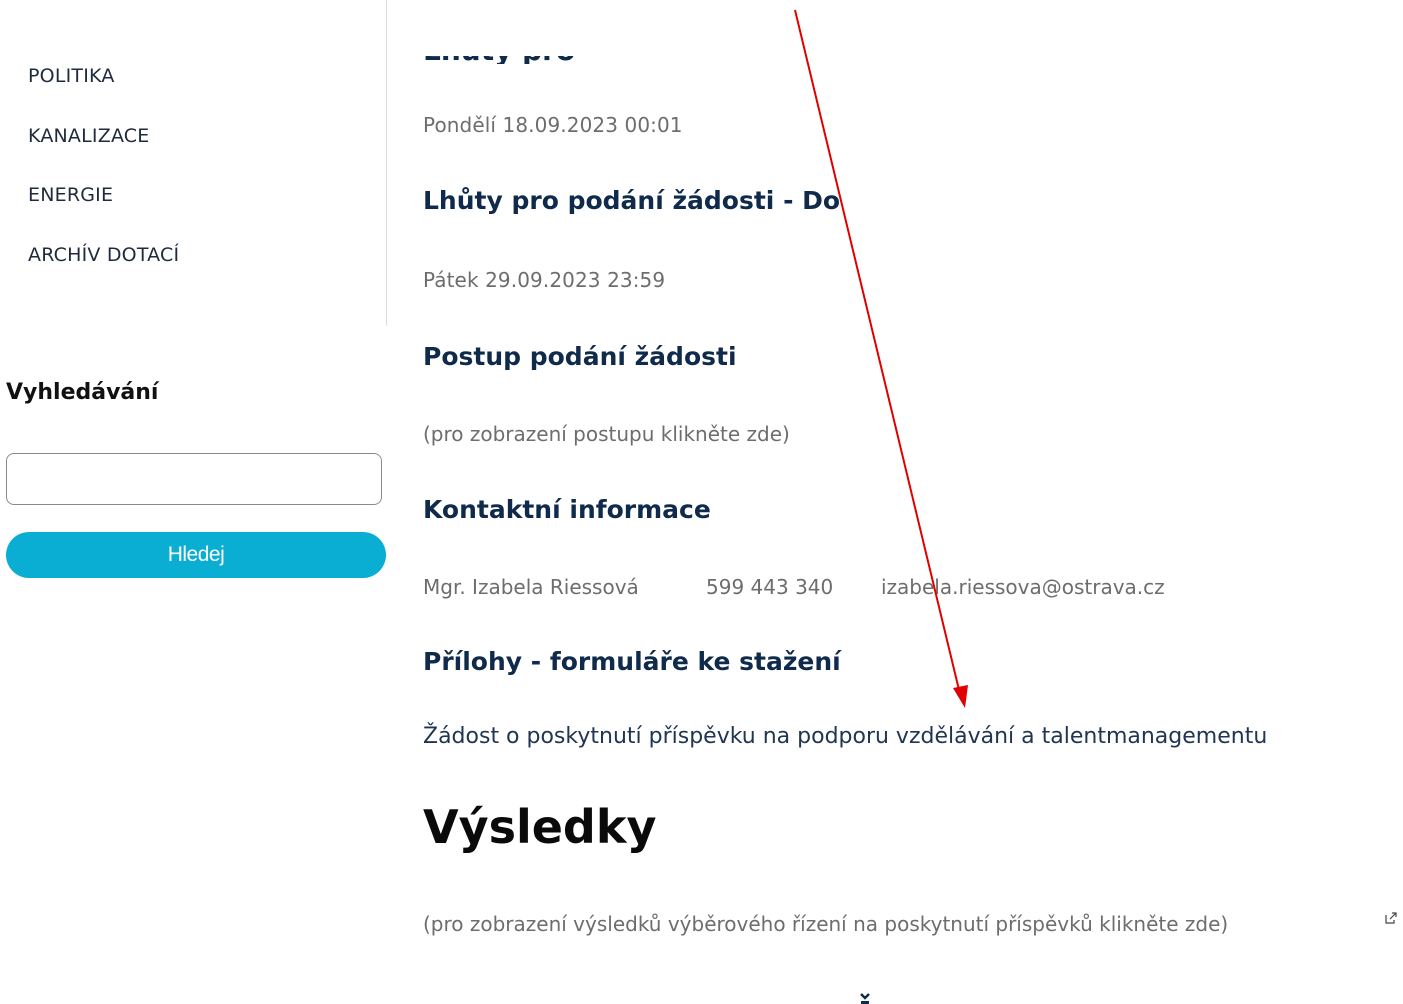 The image size is (1403, 1004). What do you see at coordinates (606, 434) in the screenshot?
I see `procedure-link: (pro zobrazení postupu klikněte zde)` at bounding box center [606, 434].